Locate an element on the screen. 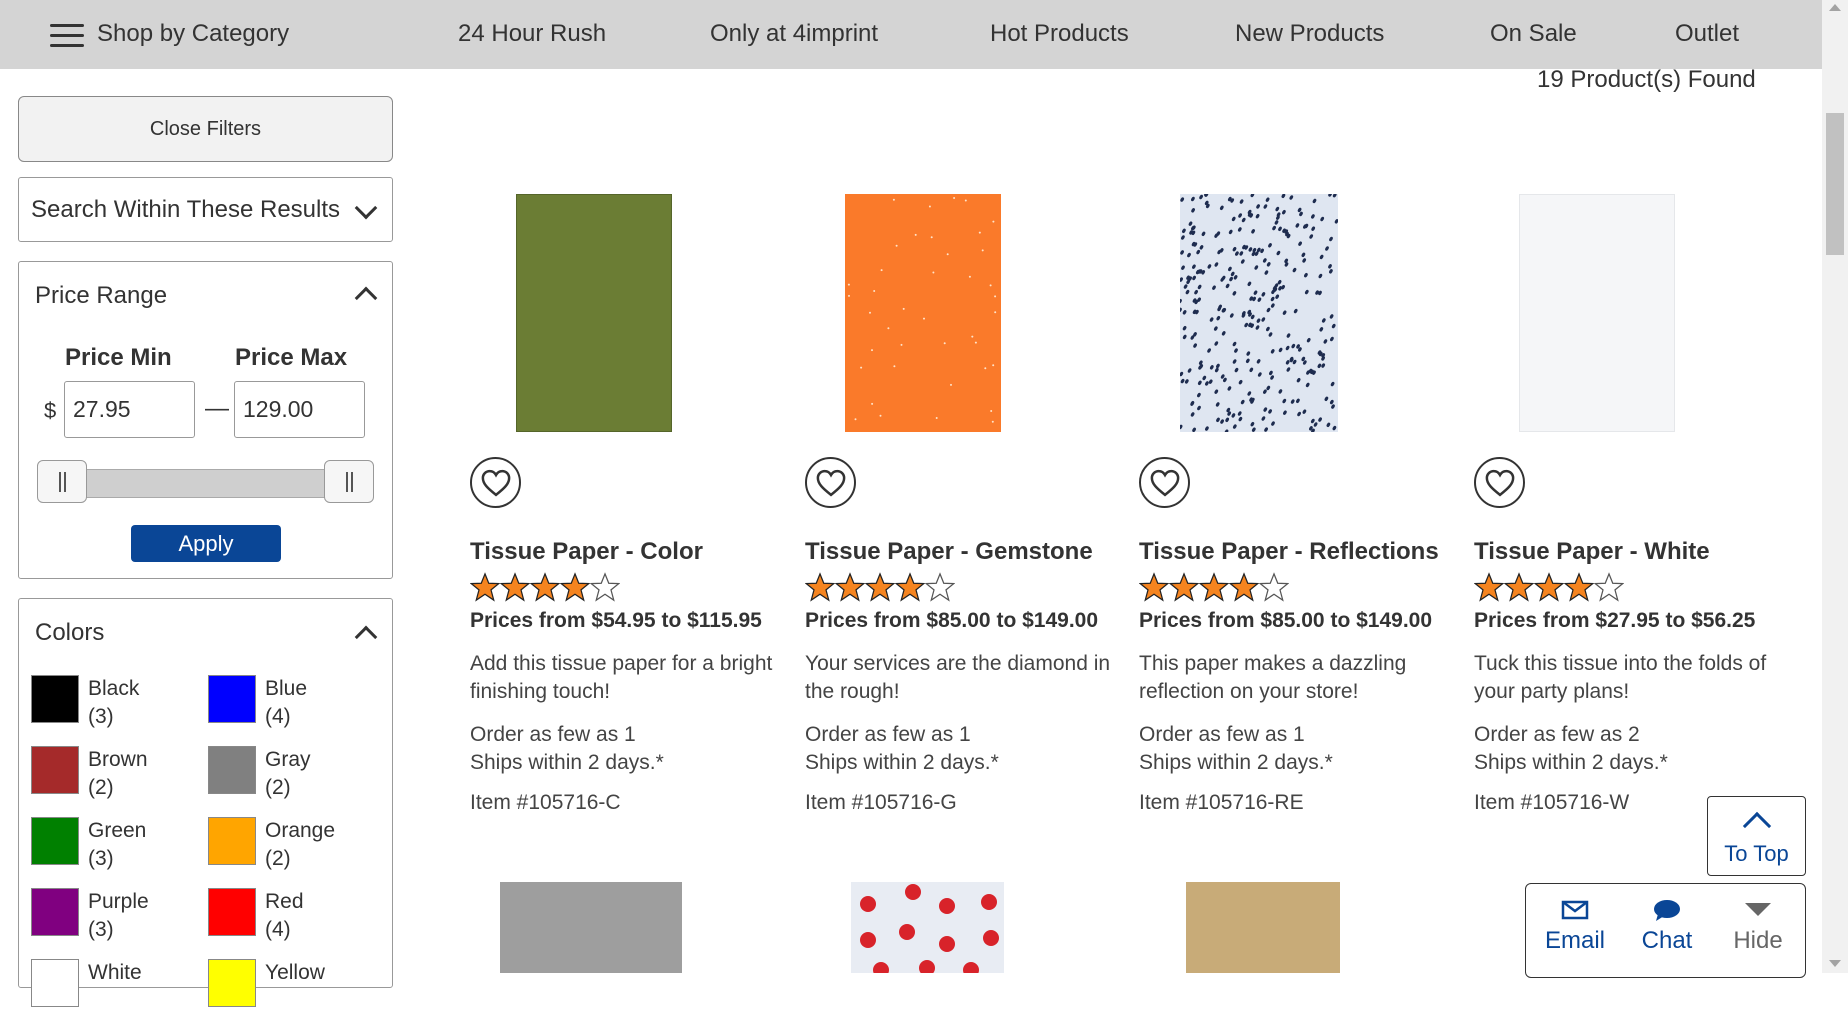 This screenshot has height=1015, width=1848. hide-button: Hide is located at coordinates (1758, 927).